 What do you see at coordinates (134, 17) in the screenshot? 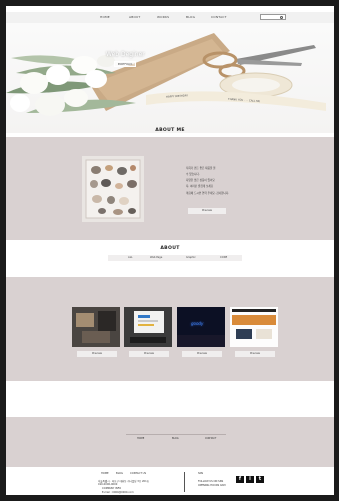
I see `nav-about: ABOUT` at bounding box center [134, 17].